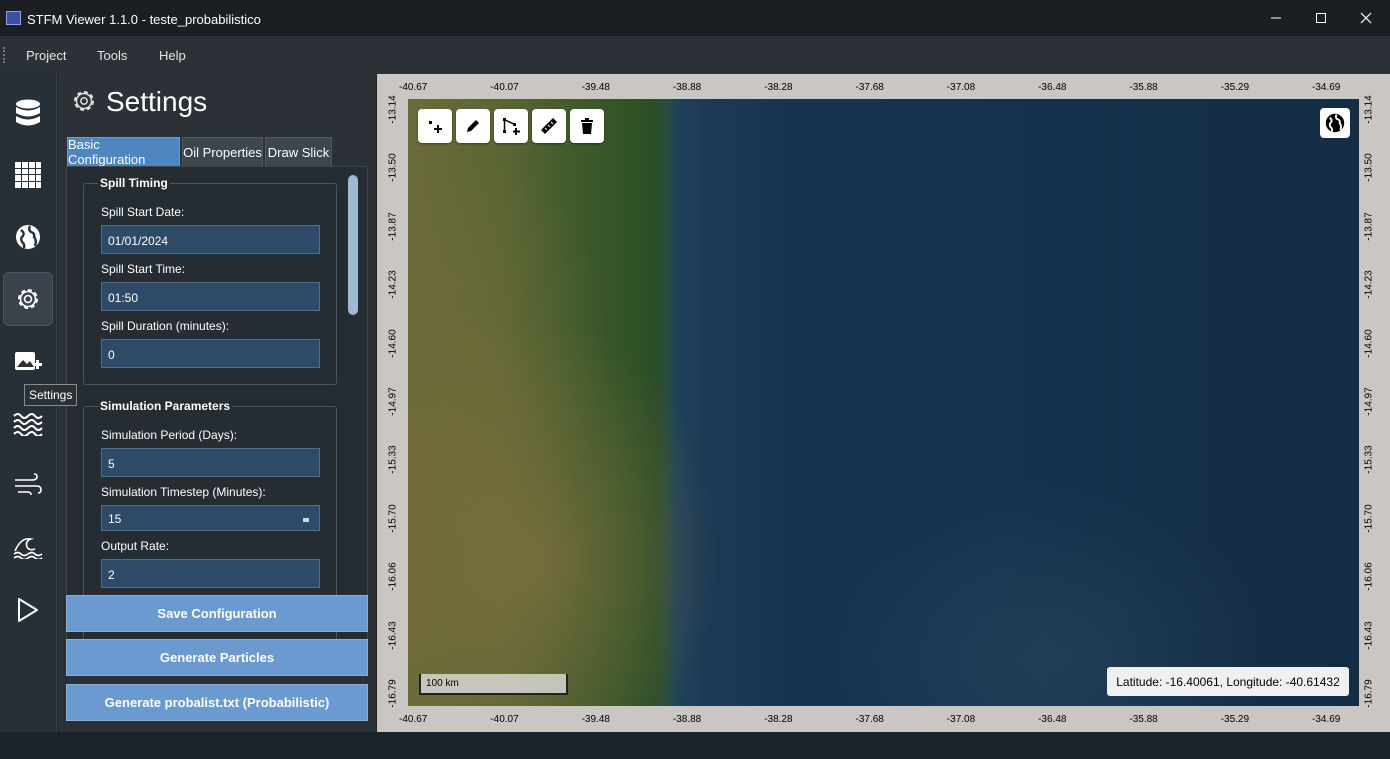  I want to click on ruler-icon, so click(549, 126).